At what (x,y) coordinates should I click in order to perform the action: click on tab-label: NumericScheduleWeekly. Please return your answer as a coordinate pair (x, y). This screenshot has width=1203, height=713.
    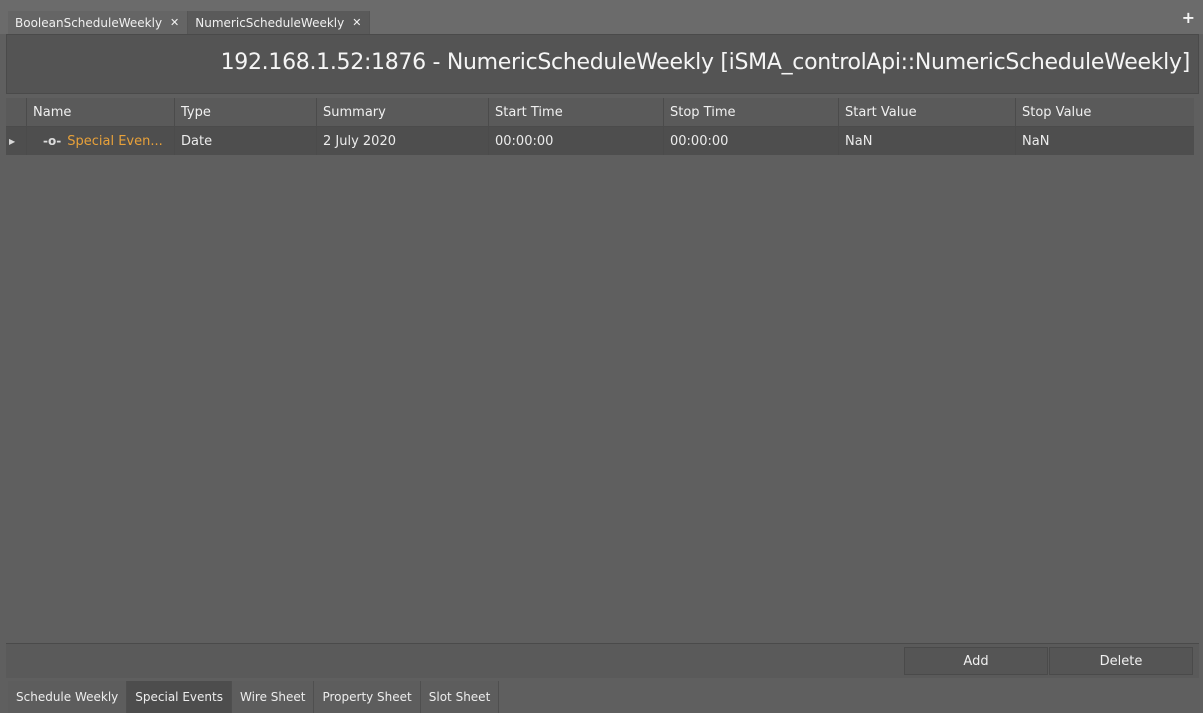
    Looking at the image, I should click on (270, 22).